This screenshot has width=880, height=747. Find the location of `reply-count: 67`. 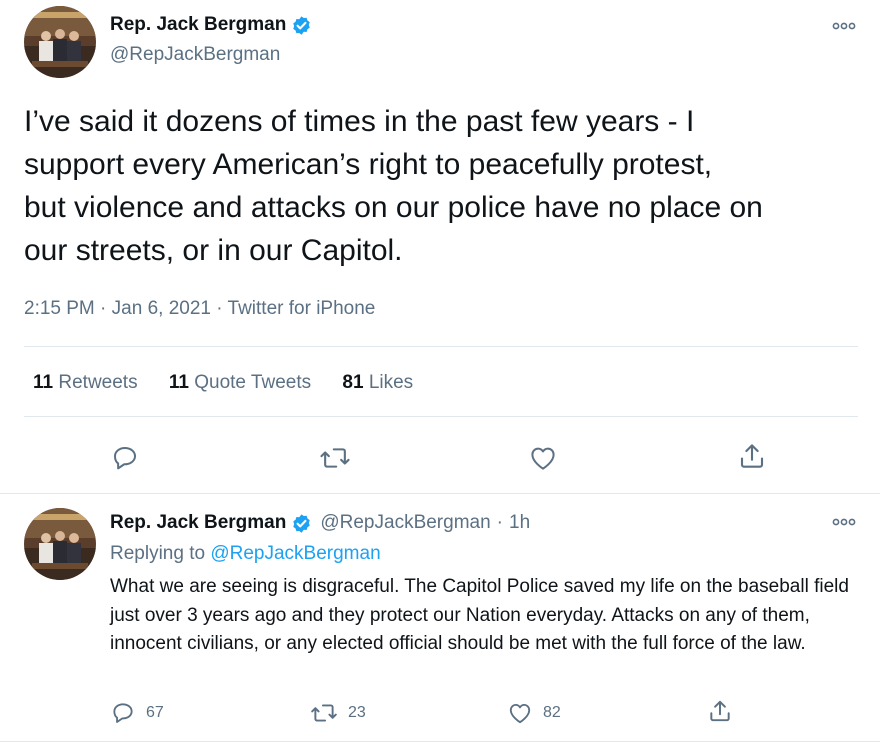

reply-count: 67 is located at coordinates (155, 712).